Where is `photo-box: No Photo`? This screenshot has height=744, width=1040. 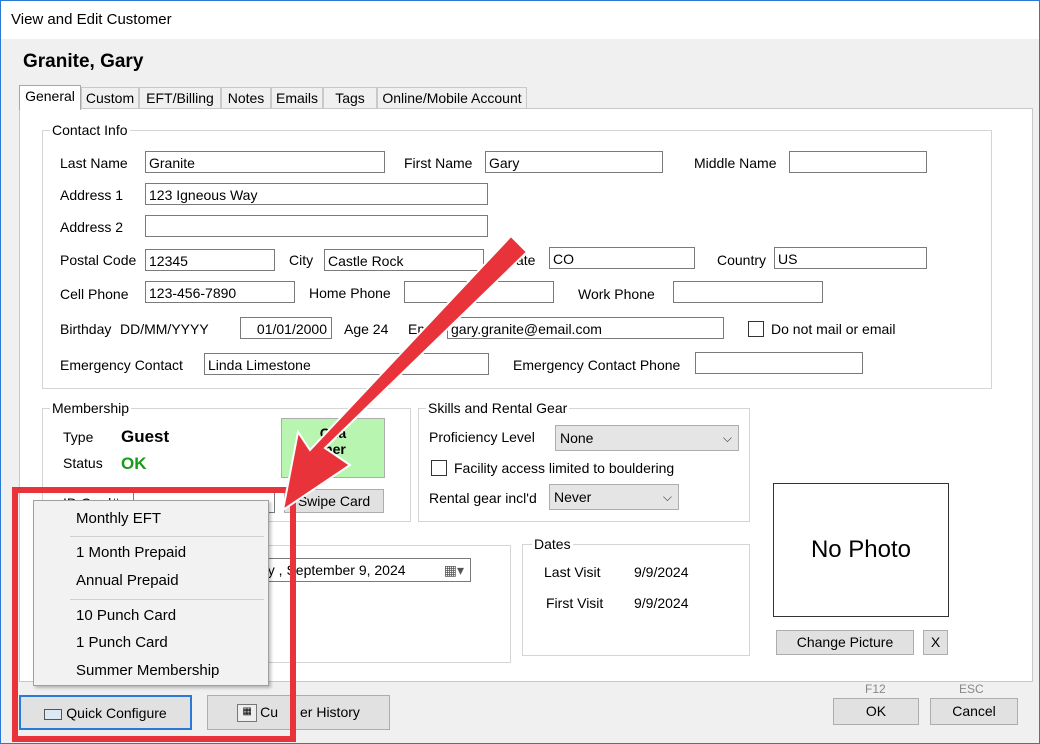
photo-box: No Photo is located at coordinates (861, 550).